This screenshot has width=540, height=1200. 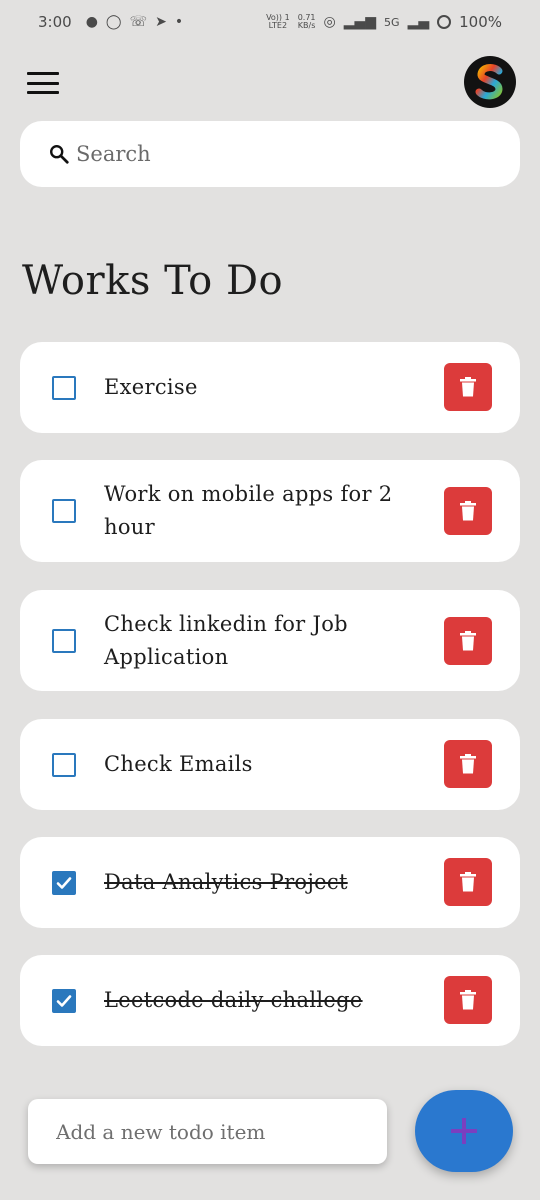 I want to click on volte-indicator: Vo)) 1 LTE2, so click(x=278, y=22).